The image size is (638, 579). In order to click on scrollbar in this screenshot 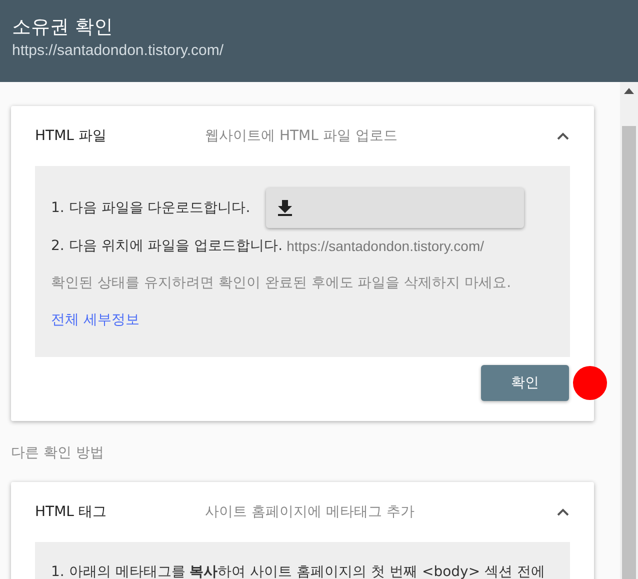, I will do `click(629, 330)`.